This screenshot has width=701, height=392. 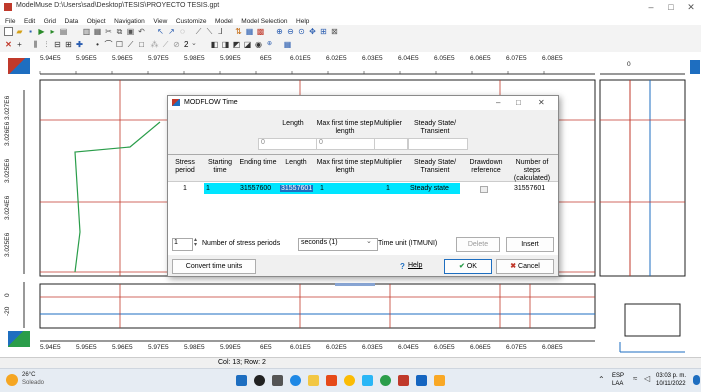 I want to click on zoom-out-icon: ⊖, so click(x=290, y=31).